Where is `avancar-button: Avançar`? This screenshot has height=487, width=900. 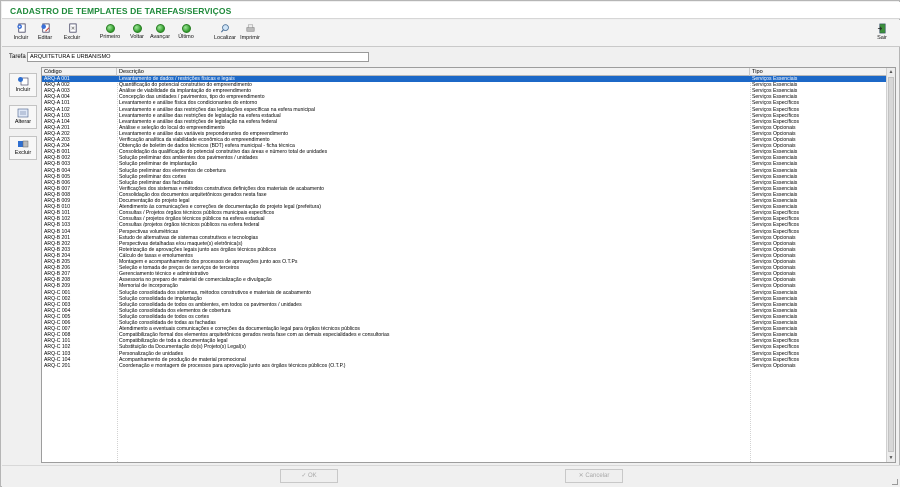
avancar-button: Avançar is located at coordinates (160, 34).